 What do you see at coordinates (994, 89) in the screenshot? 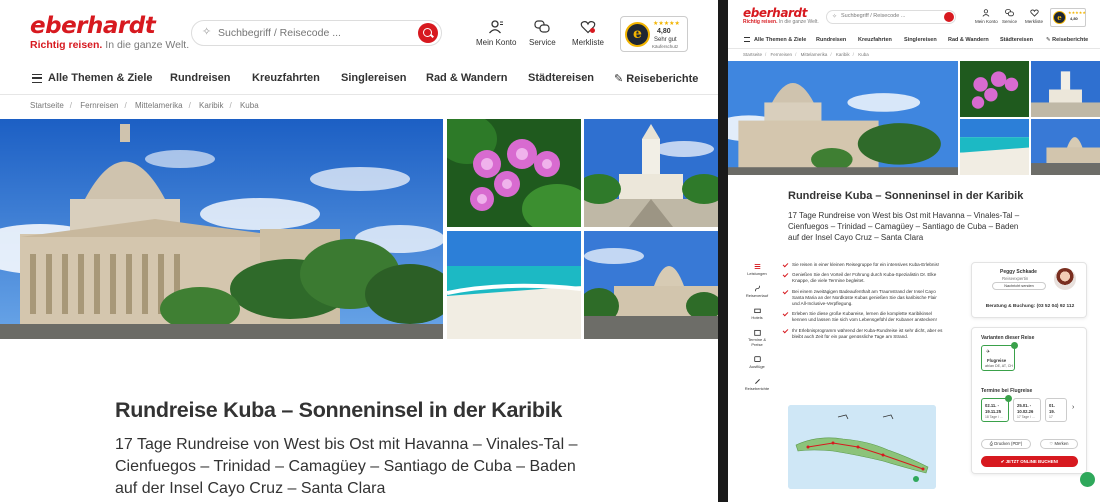
I see `gallery-thumb-orchids-small` at bounding box center [994, 89].